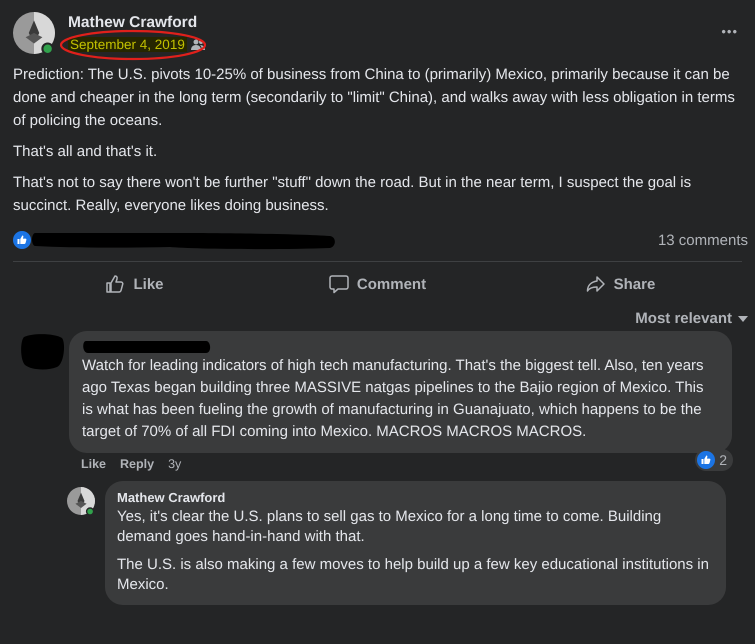 This screenshot has height=644, width=755. I want to click on reaction-count: 2, so click(723, 460).